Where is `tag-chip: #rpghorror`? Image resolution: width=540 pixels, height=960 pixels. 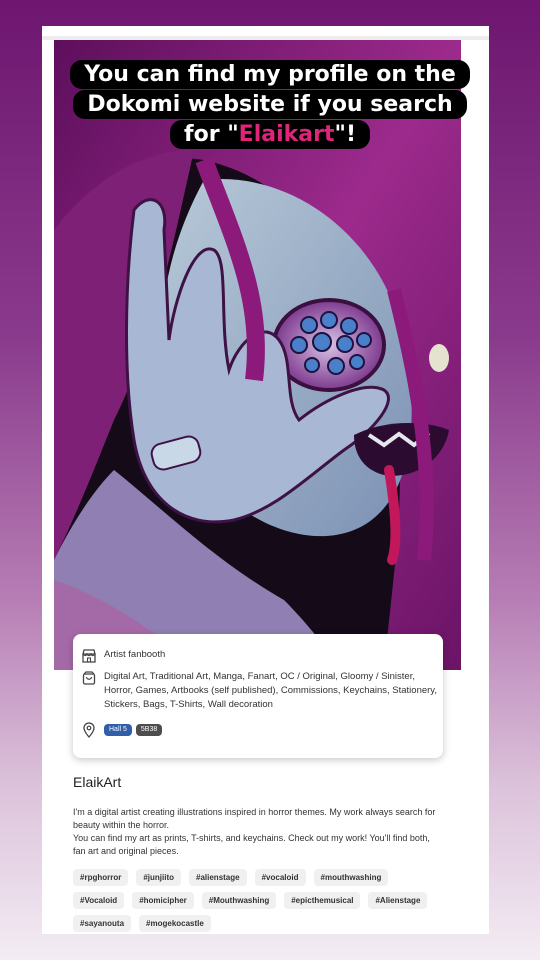
tag-chip: #rpghorror is located at coordinates (101, 877).